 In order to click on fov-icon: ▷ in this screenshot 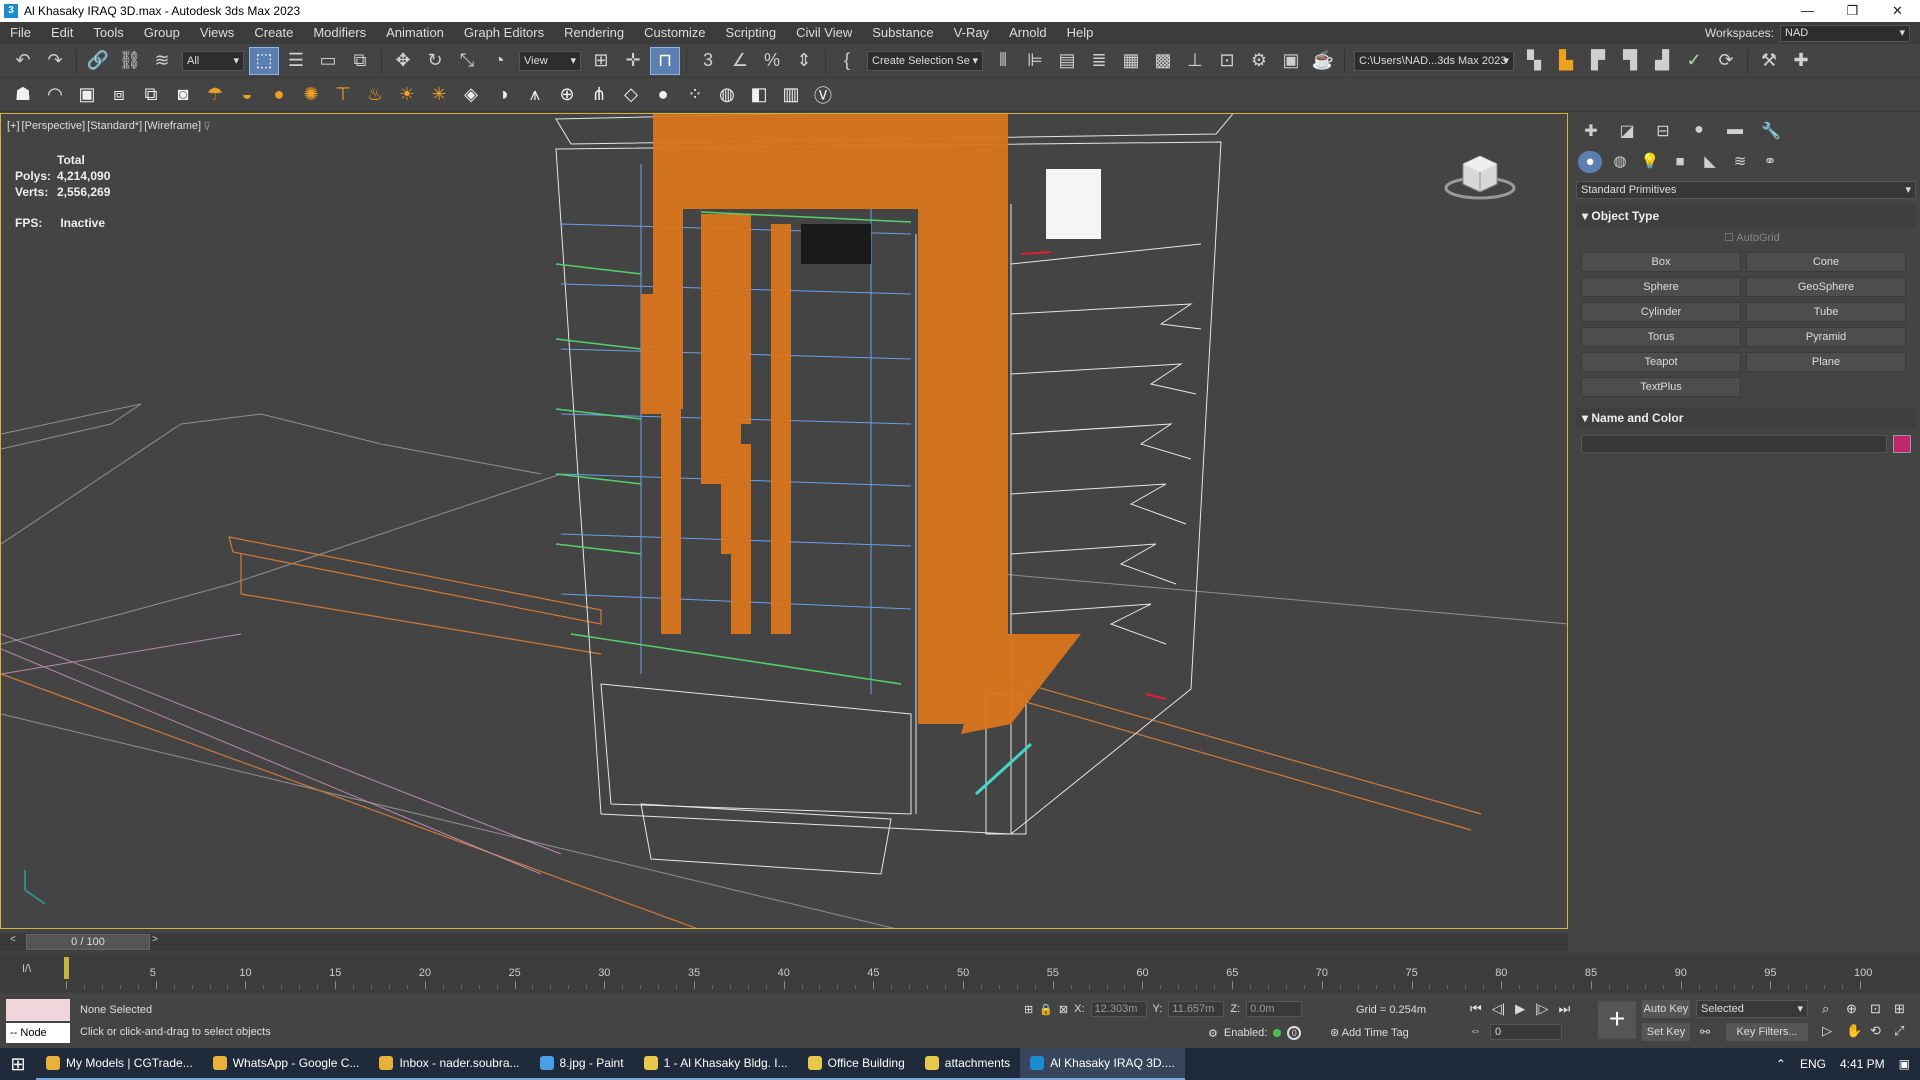, I will do `click(1833, 1031)`.